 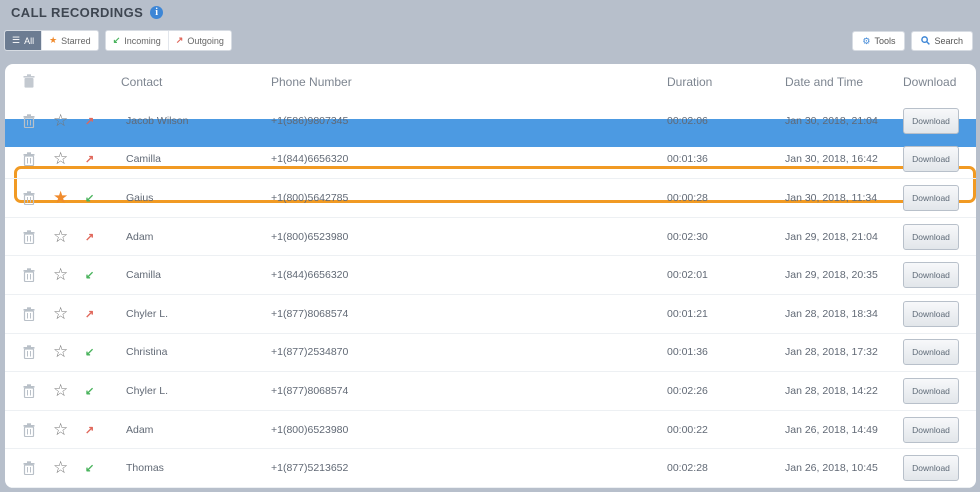 I want to click on filter-outgoing-button: ↗ Outgoing, so click(x=199, y=40).